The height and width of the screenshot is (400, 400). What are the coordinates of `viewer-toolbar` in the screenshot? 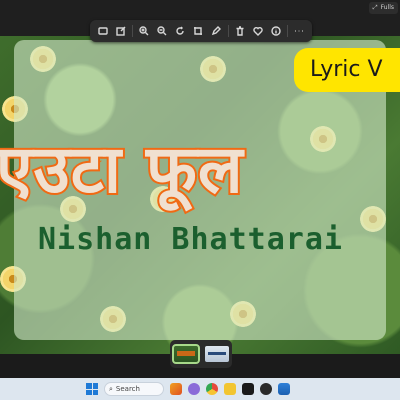 It's located at (201, 31).